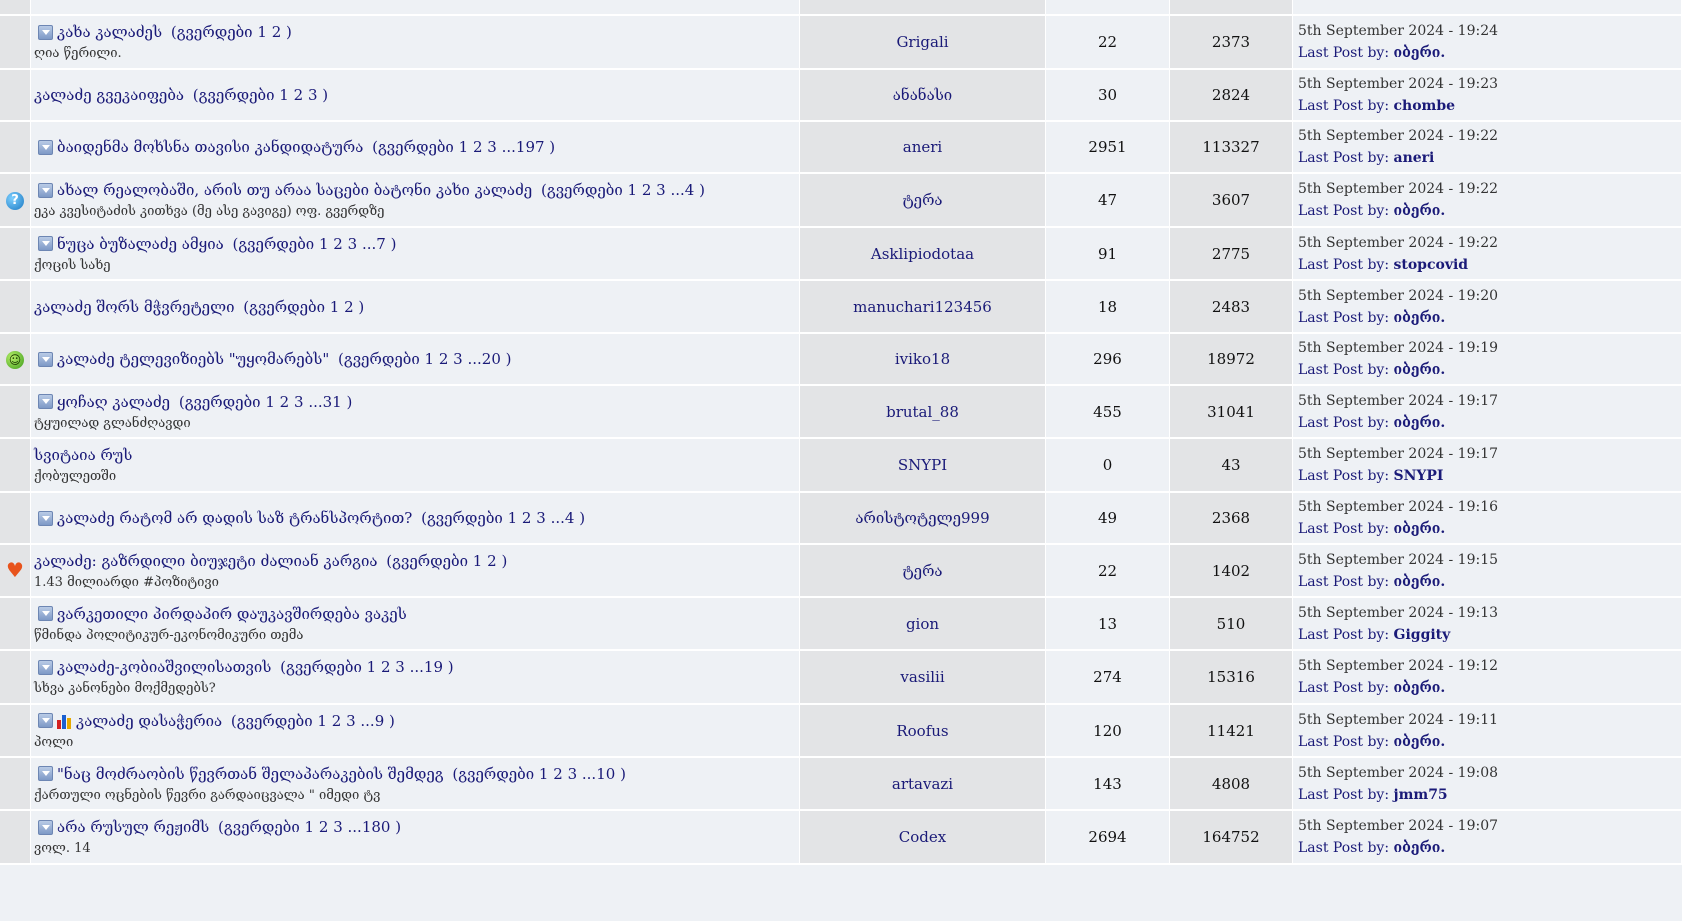  Describe the element at coordinates (483, 359) in the screenshot. I see `page-link: ...20` at that location.